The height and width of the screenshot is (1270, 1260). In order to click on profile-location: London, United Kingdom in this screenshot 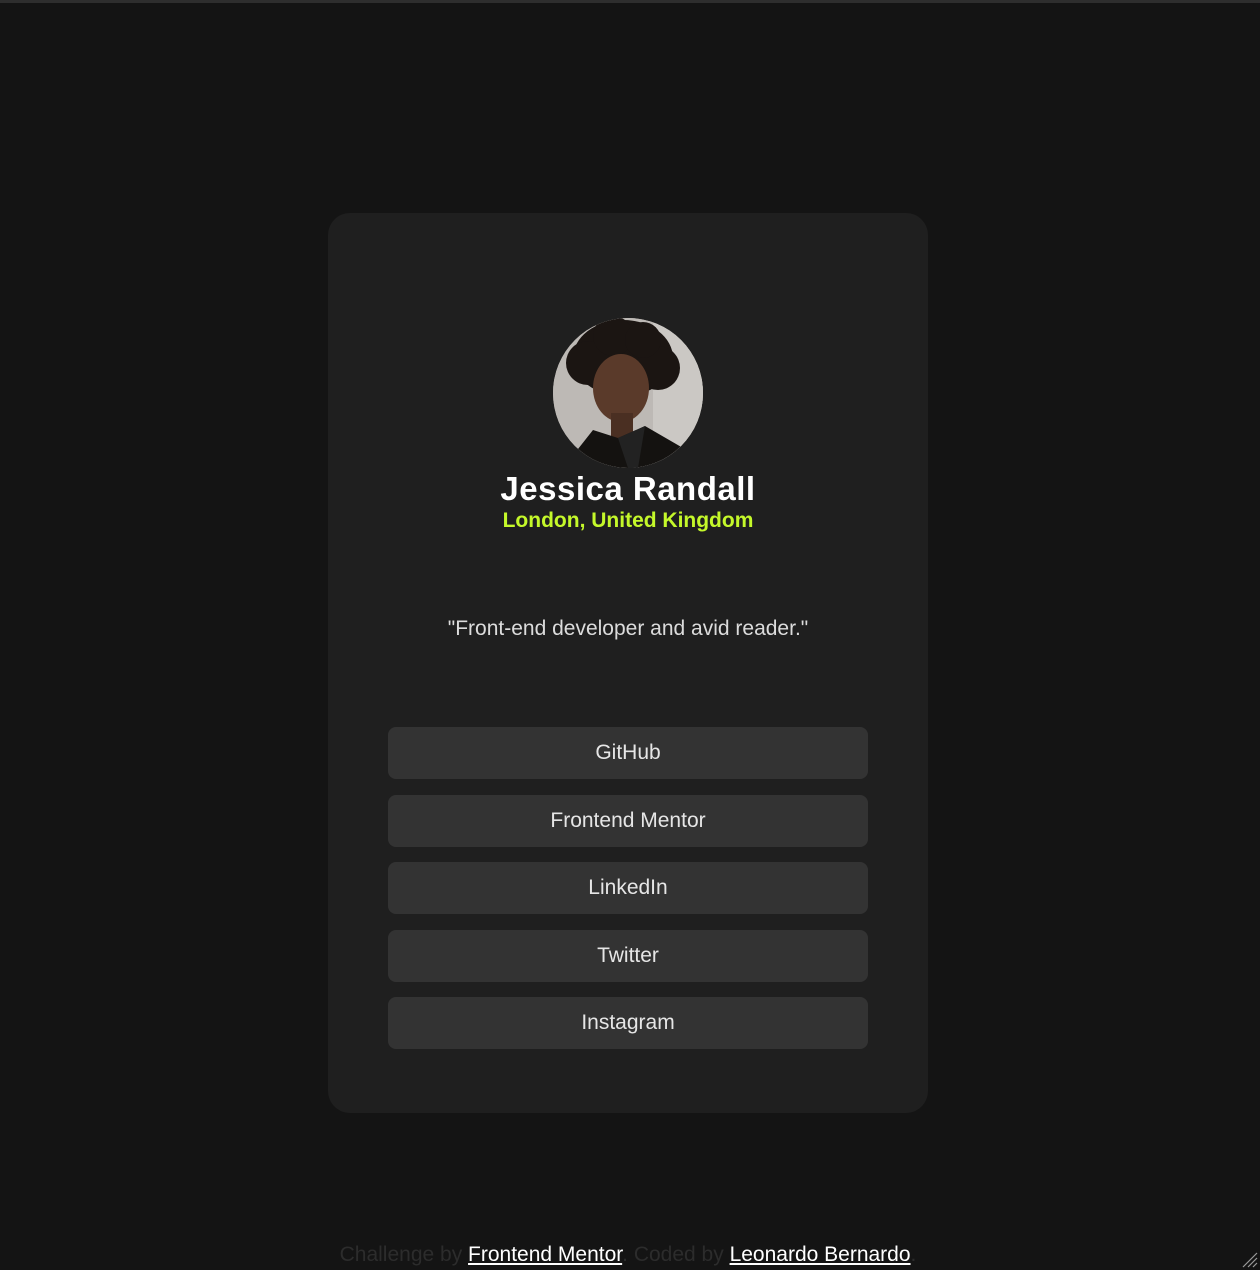, I will do `click(628, 520)`.